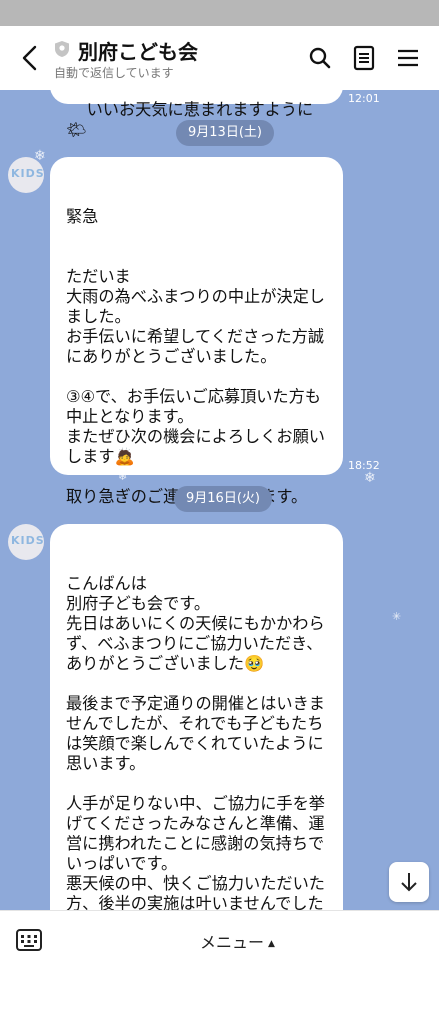 This screenshot has width=439, height=1025. What do you see at coordinates (219, 58) in the screenshot?
I see `chat-header: 別府こども会 自動で返信しています` at bounding box center [219, 58].